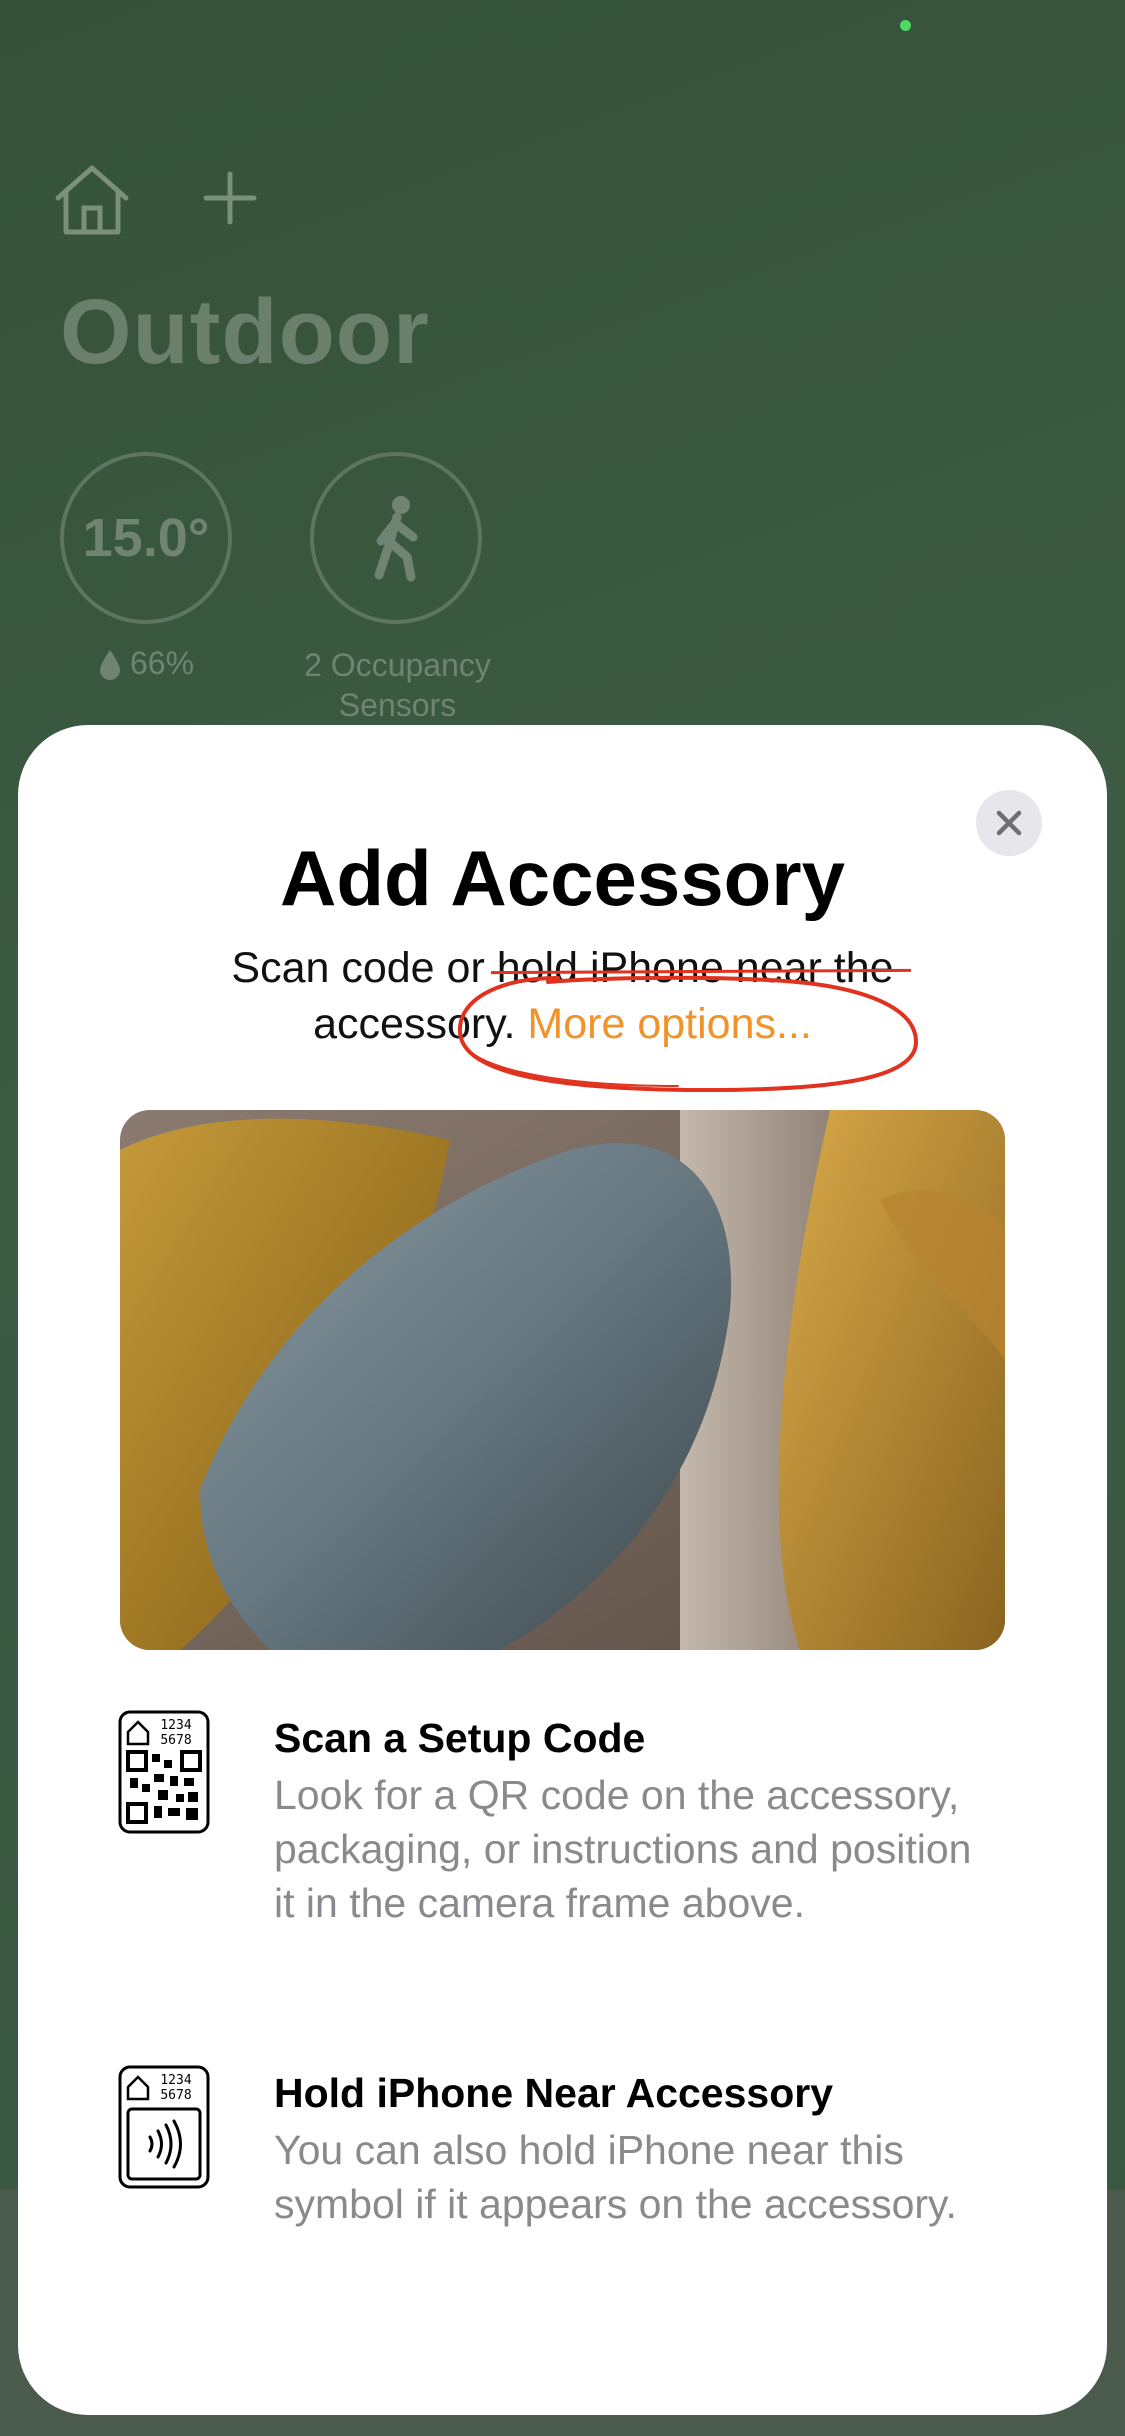 The height and width of the screenshot is (2436, 1125). I want to click on walking-person-icon, so click(396, 539).